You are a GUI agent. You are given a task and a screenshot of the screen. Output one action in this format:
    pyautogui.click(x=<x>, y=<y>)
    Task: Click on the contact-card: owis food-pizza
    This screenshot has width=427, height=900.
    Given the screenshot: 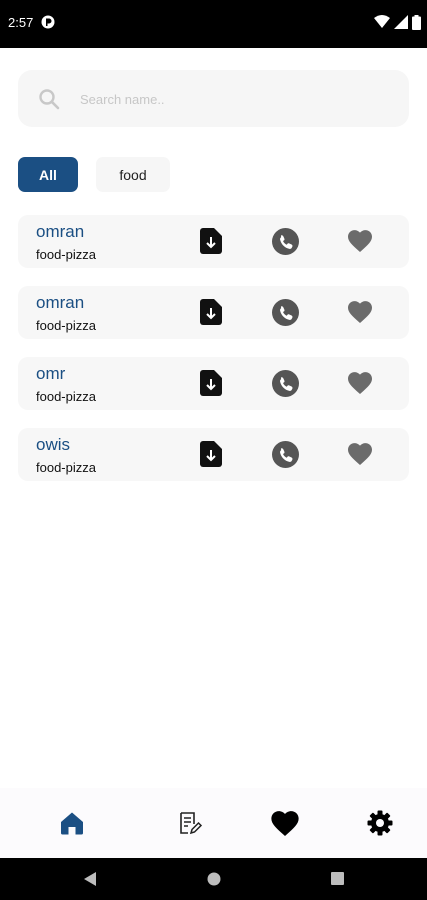 What is the action you would take?
    pyautogui.click(x=213, y=454)
    